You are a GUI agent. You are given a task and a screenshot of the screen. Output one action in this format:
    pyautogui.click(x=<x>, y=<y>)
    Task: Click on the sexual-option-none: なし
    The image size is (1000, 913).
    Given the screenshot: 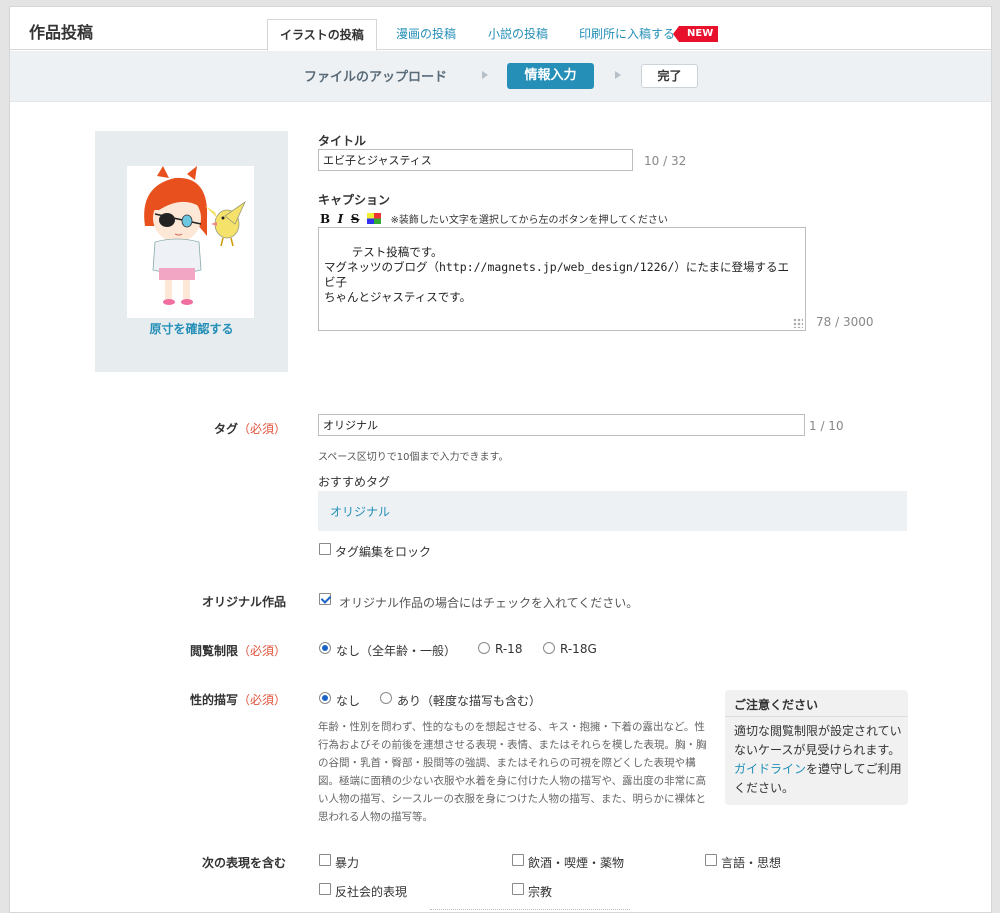 What is the action you would take?
    pyautogui.click(x=348, y=701)
    